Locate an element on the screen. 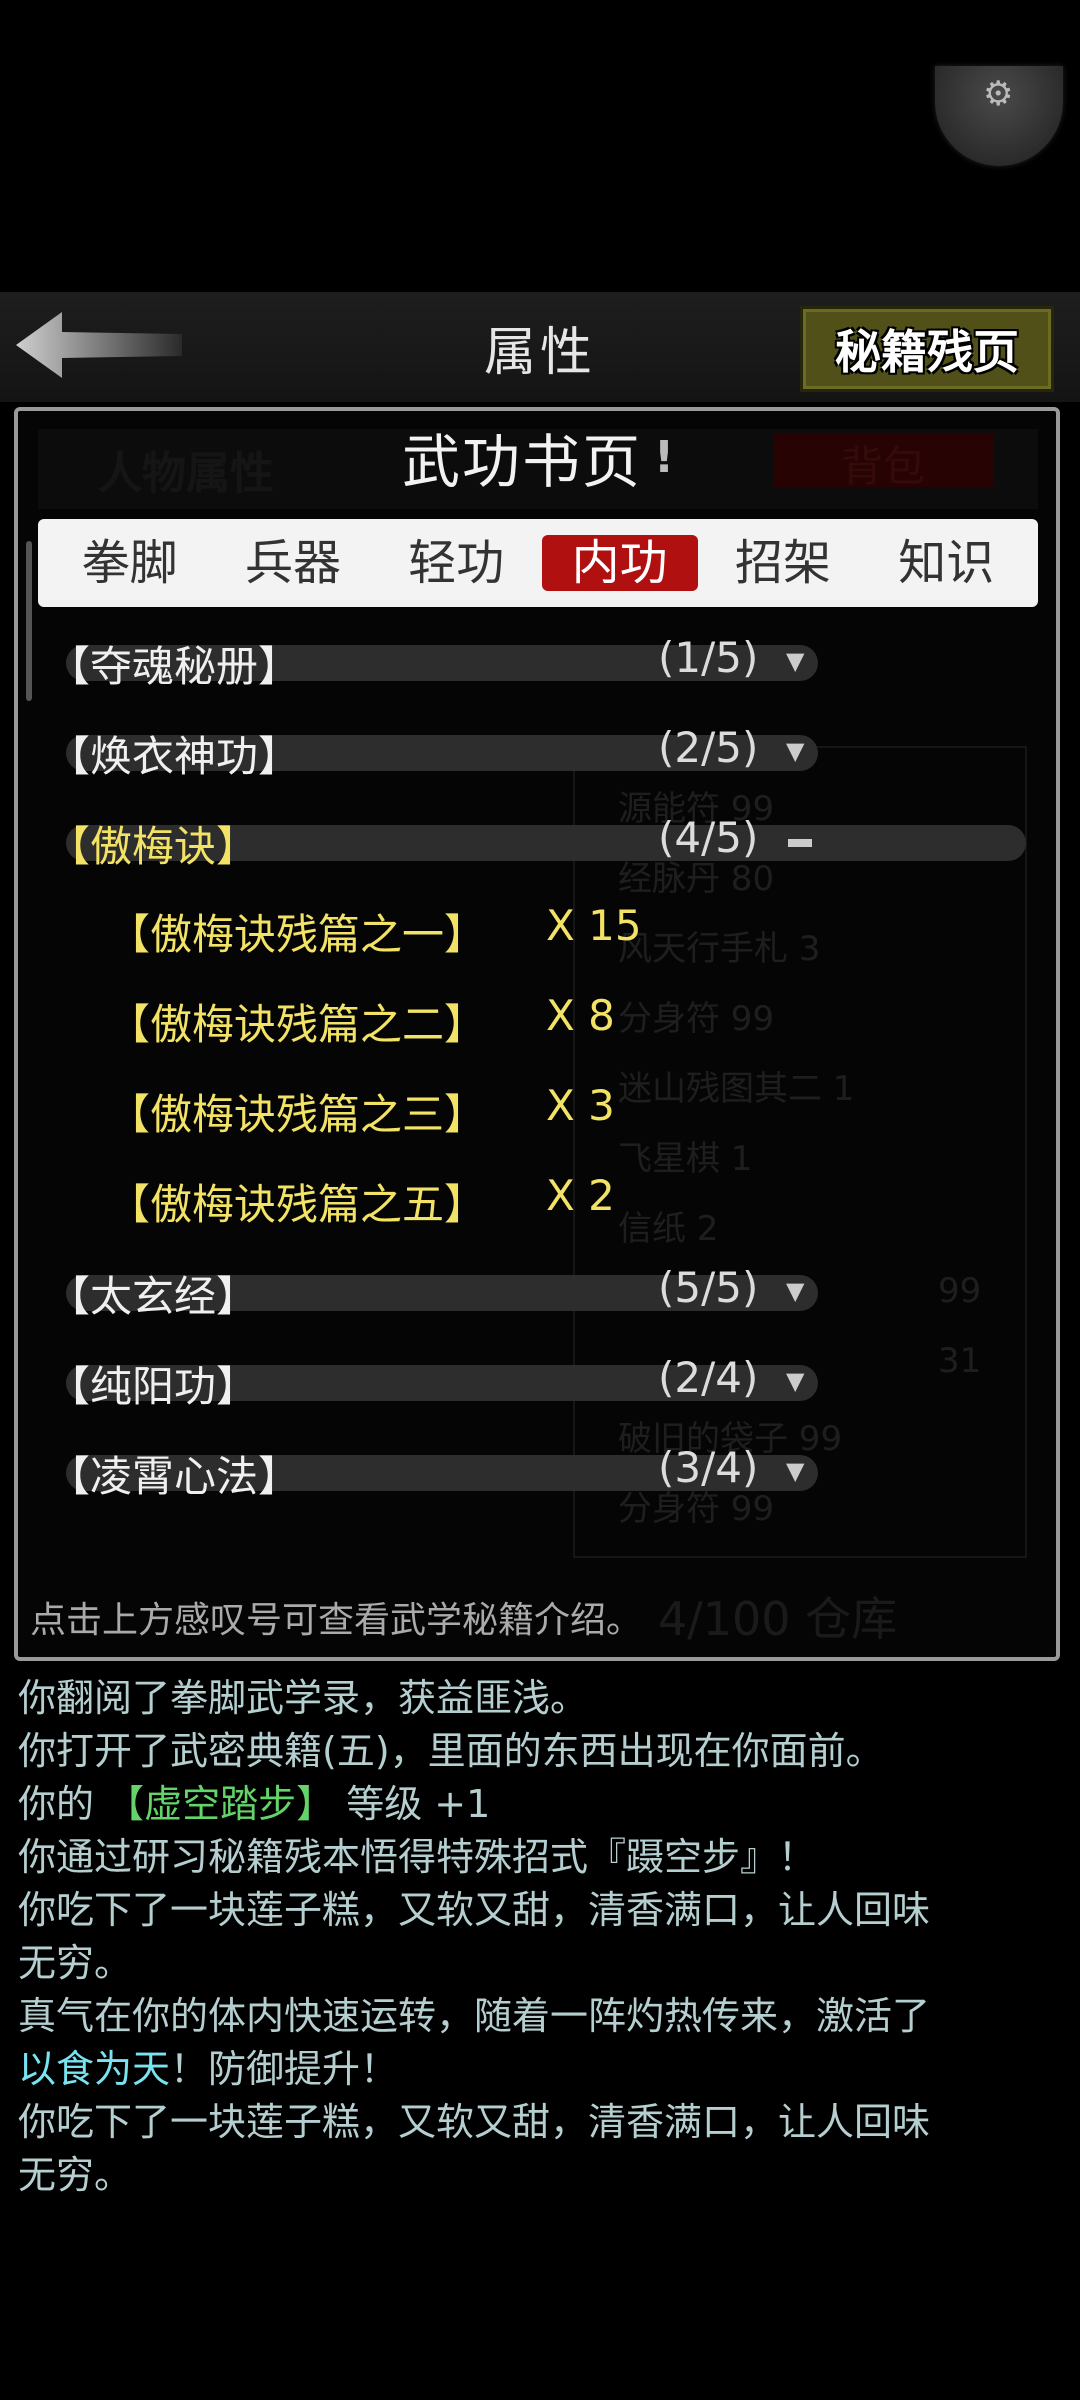 The height and width of the screenshot is (2400, 1080). hint-text: 点击上方感叹号可查看武学秘籍介绍。 is located at coordinates (336, 1620).